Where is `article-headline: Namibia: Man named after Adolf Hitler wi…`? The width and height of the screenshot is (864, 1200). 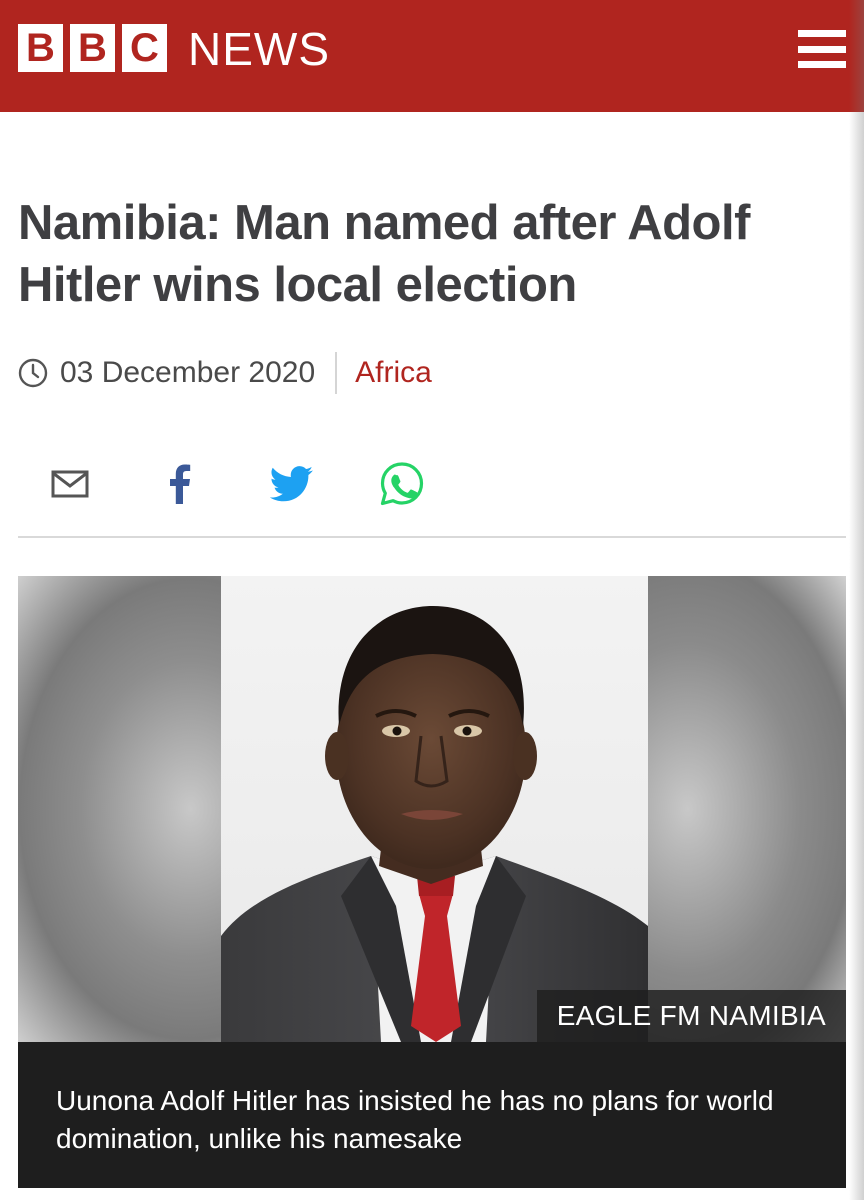
article-headline: Namibia: Man named after Adolf Hitler wi… is located at coordinates (384, 254).